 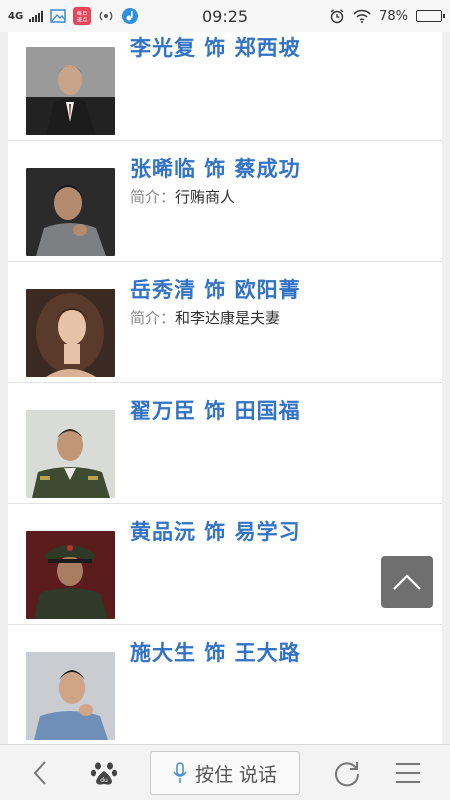 What do you see at coordinates (228, 318) in the screenshot?
I see `description-text: 和李达康是夫妻` at bounding box center [228, 318].